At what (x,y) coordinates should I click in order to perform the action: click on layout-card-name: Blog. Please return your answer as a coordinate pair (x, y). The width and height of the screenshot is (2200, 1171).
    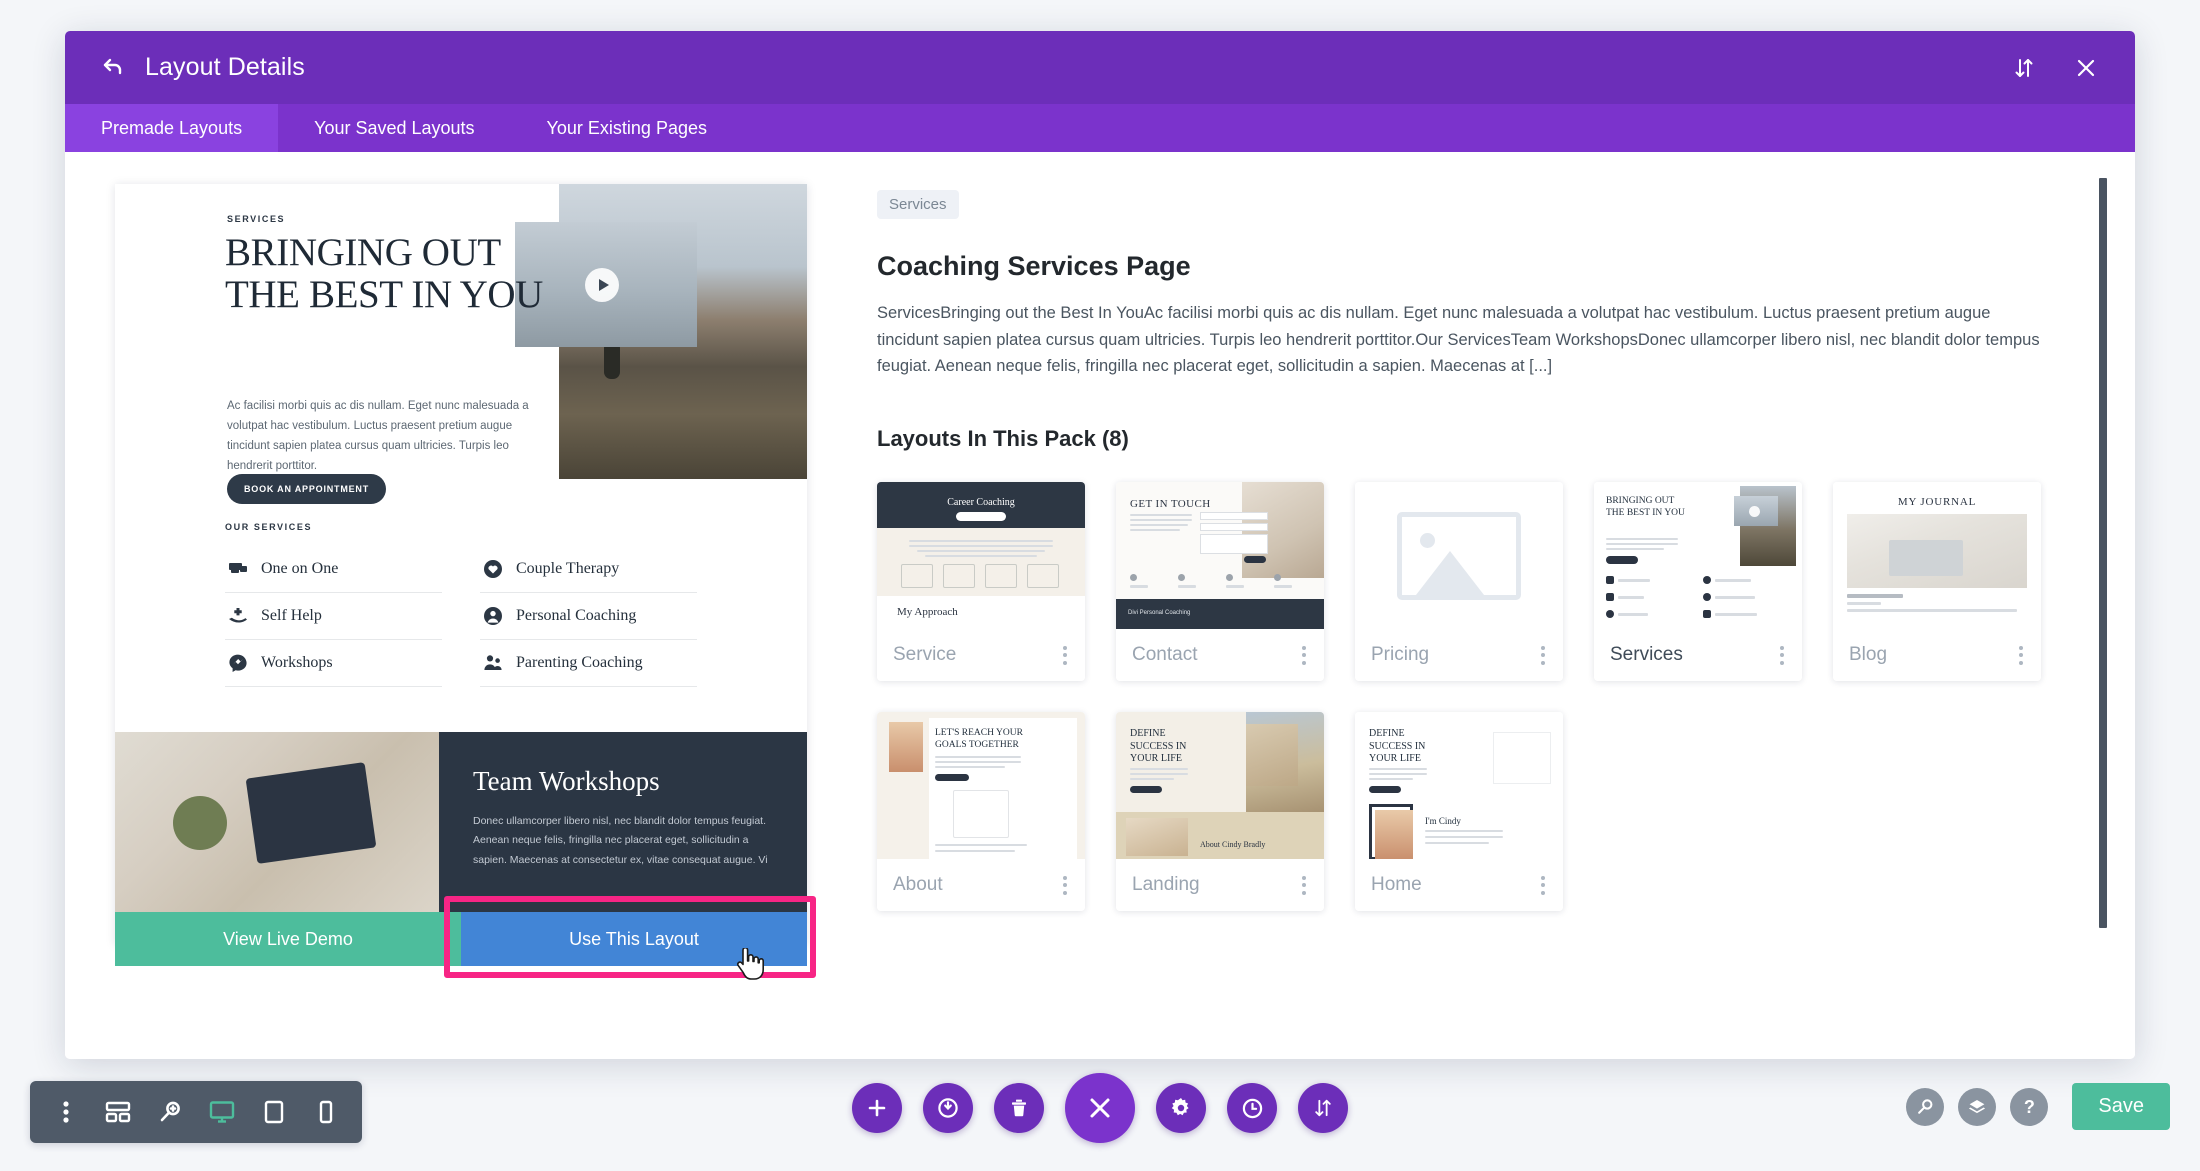
    Looking at the image, I should click on (1868, 655).